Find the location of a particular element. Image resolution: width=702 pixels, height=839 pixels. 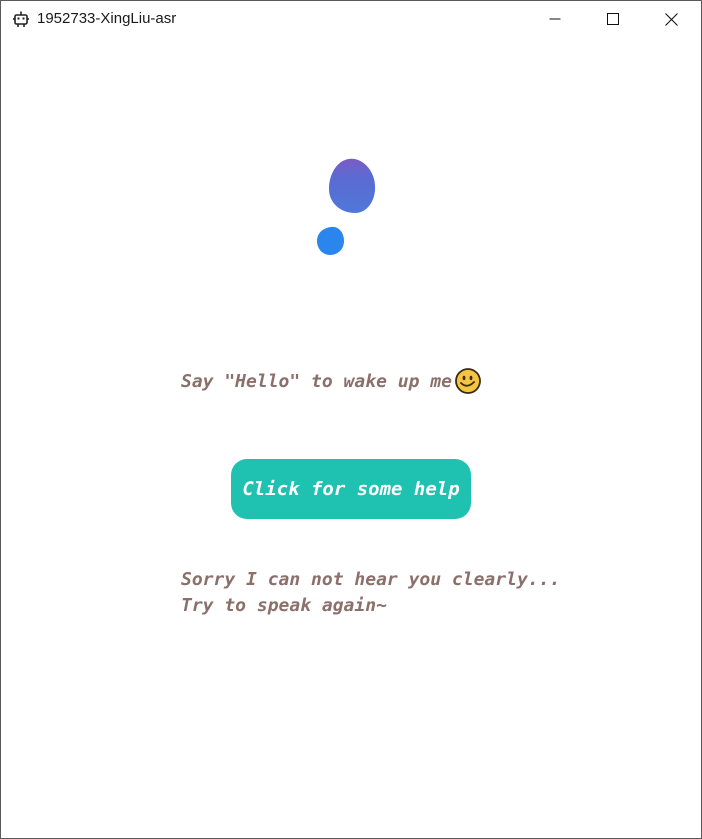

maximize-button is located at coordinates (613, 19).